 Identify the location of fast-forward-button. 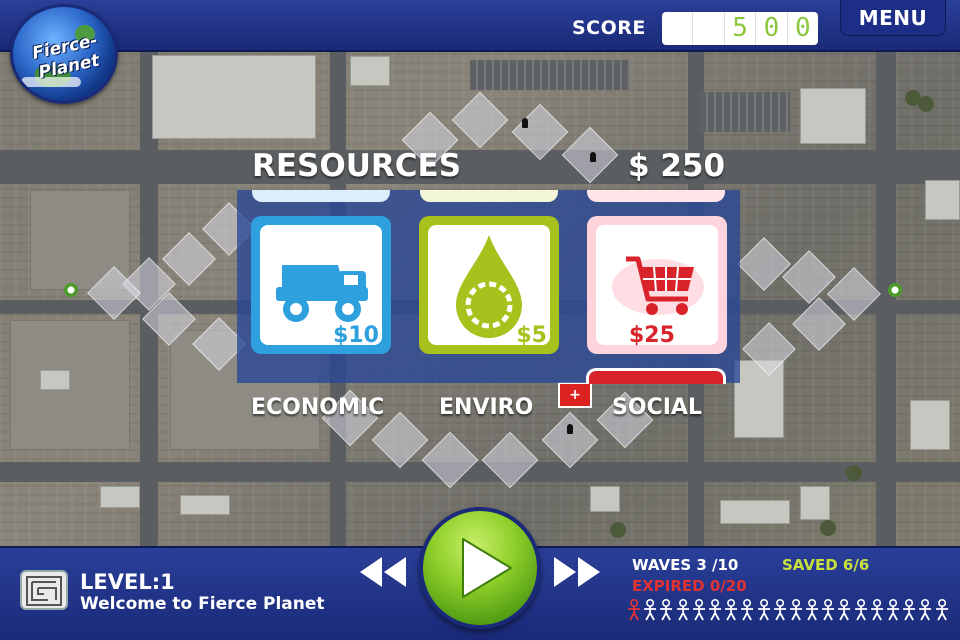
(577, 572).